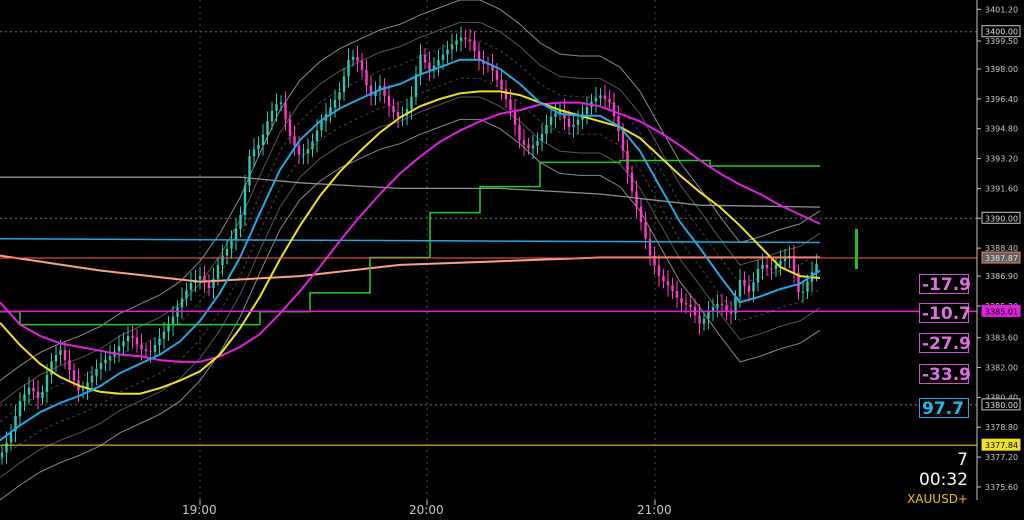 This screenshot has width=1024, height=520. What do you see at coordinates (1001, 405) in the screenshot?
I see `price-label-text: 3380.00` at bounding box center [1001, 405].